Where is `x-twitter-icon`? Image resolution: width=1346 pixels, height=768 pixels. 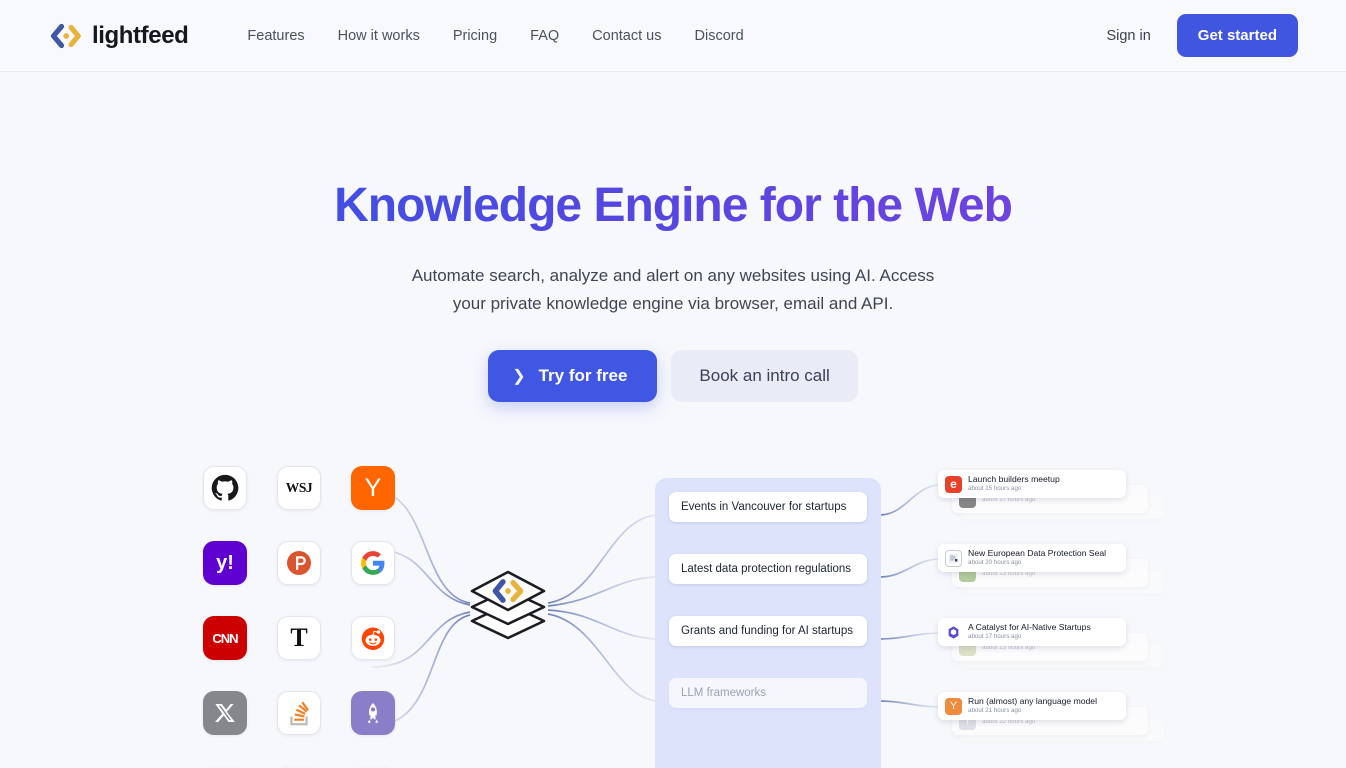 x-twitter-icon is located at coordinates (225, 713).